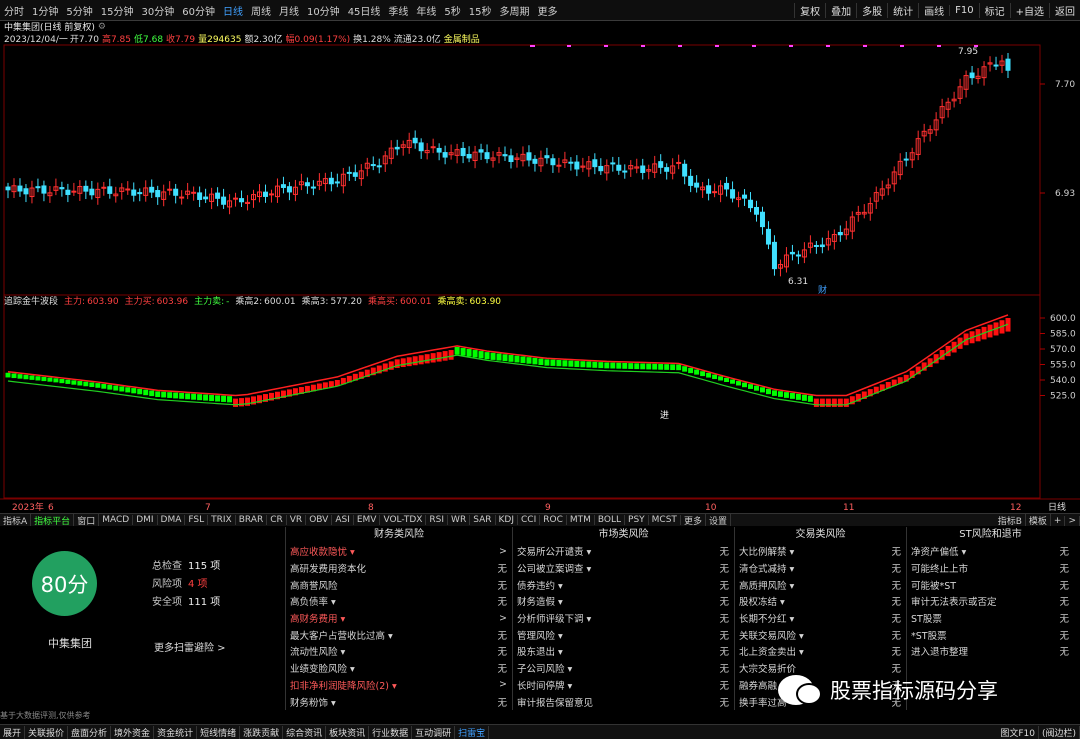 The width and height of the screenshot is (1080, 739). I want to click on risk-item: 公司被立案调查 ▾ 无, so click(623, 568).